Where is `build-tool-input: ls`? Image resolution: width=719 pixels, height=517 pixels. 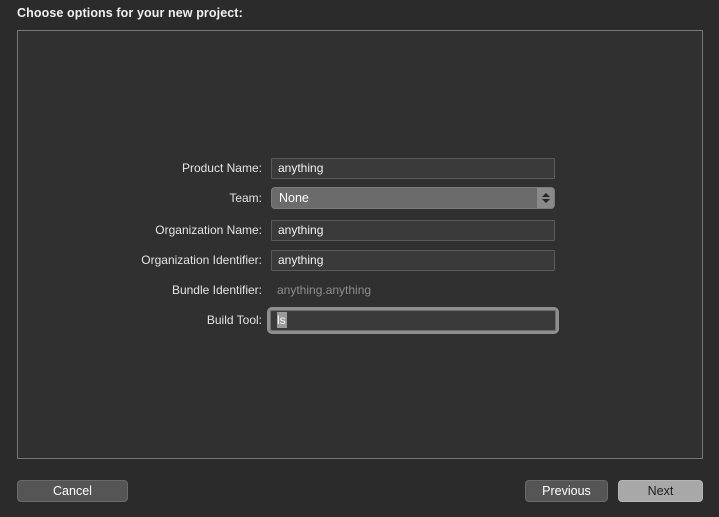
build-tool-input: ls is located at coordinates (413, 320).